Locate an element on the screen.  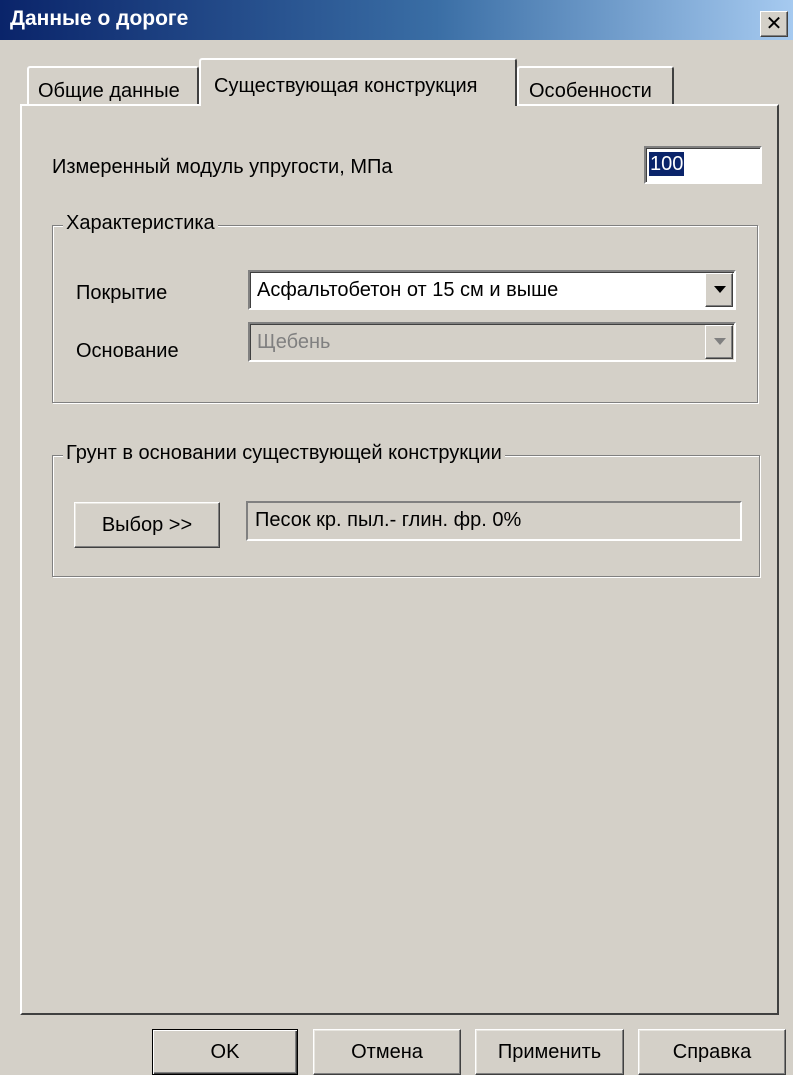
window-title: Данные о дороге is located at coordinates (99, 18).